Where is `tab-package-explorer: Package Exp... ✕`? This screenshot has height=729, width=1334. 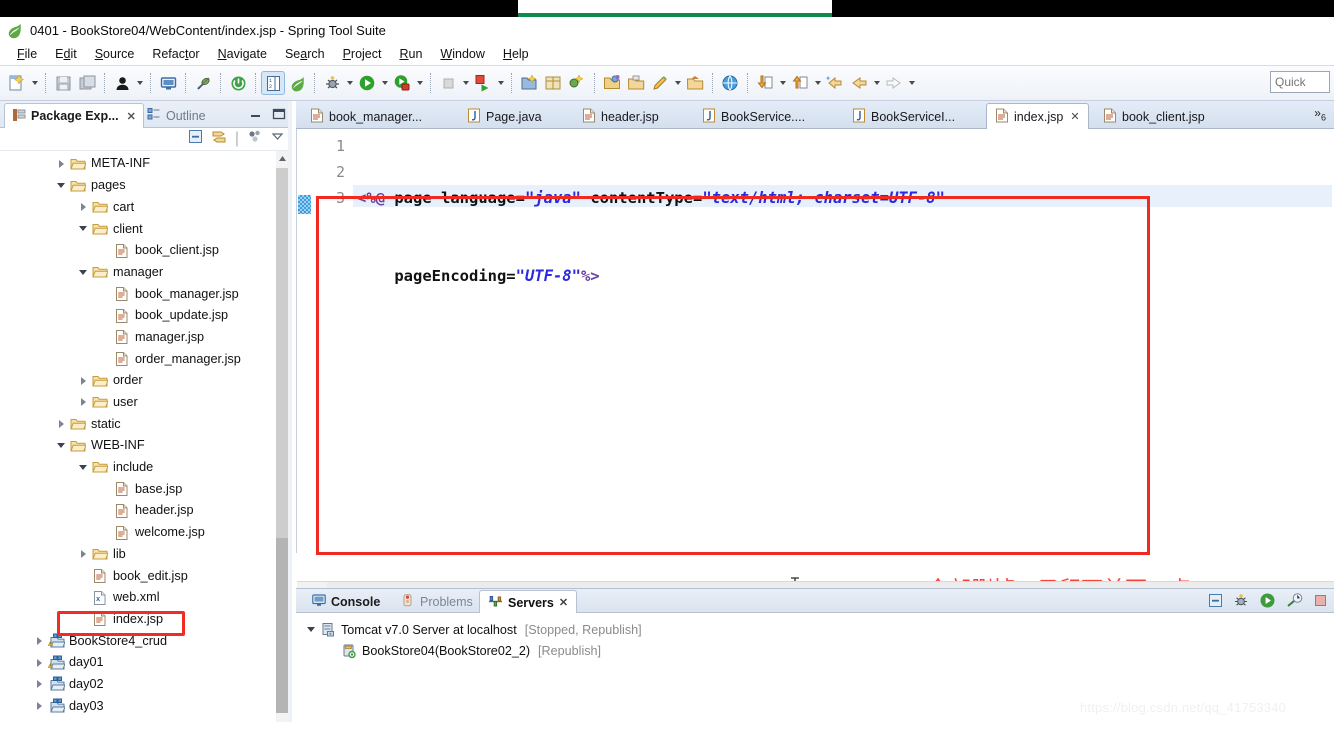 tab-package-explorer: Package Exp... ✕ is located at coordinates (74, 115).